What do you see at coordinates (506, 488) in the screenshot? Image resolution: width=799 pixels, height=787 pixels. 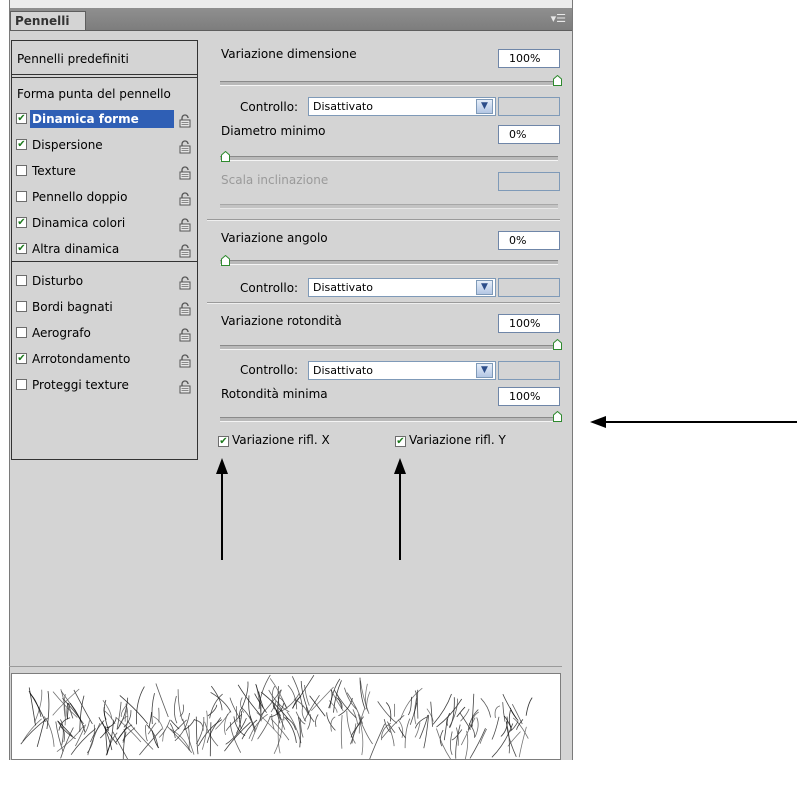 I see `annotation-arrows` at bounding box center [506, 488].